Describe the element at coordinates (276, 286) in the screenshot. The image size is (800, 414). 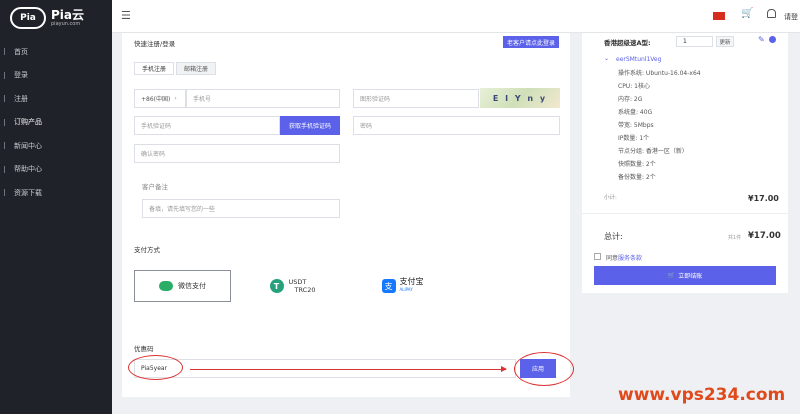
I see `tether-icon: T` at that location.